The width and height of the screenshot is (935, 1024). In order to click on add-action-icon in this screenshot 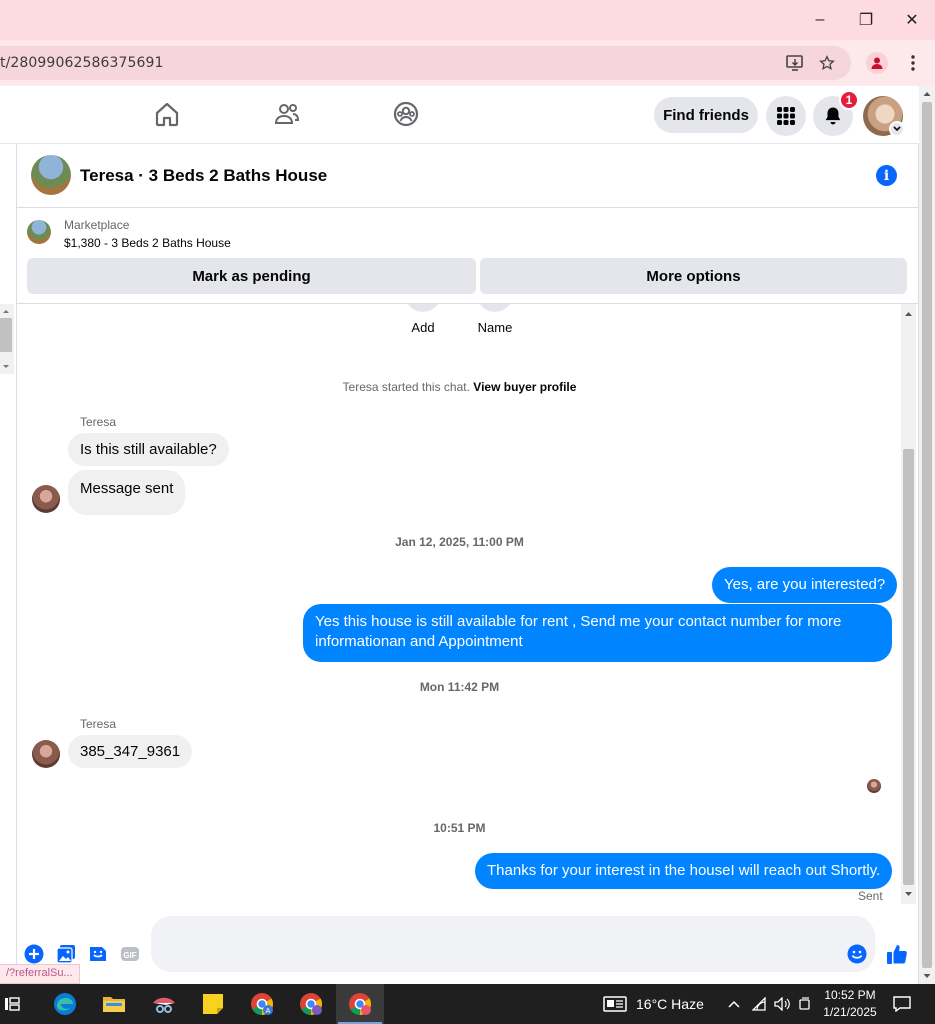, I will do `click(423, 308)`.